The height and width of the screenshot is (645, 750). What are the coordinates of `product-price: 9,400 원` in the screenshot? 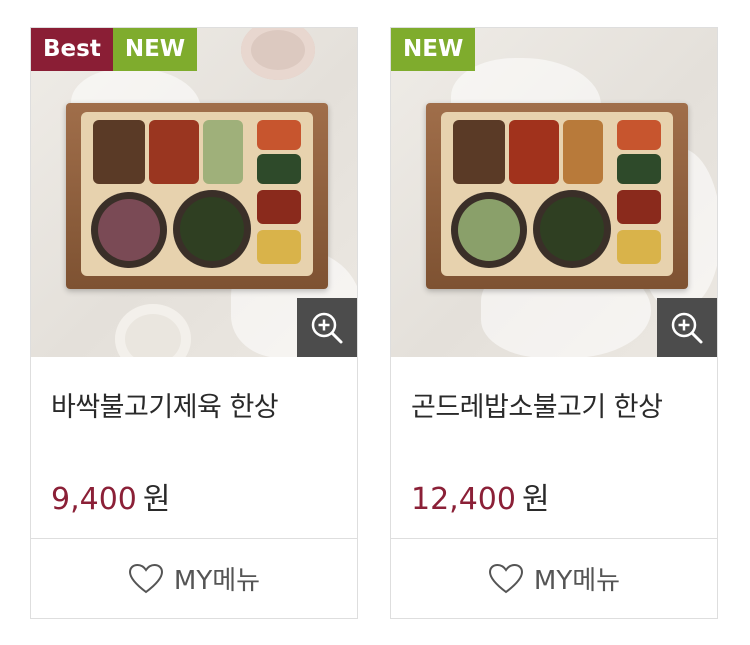 It's located at (111, 496).